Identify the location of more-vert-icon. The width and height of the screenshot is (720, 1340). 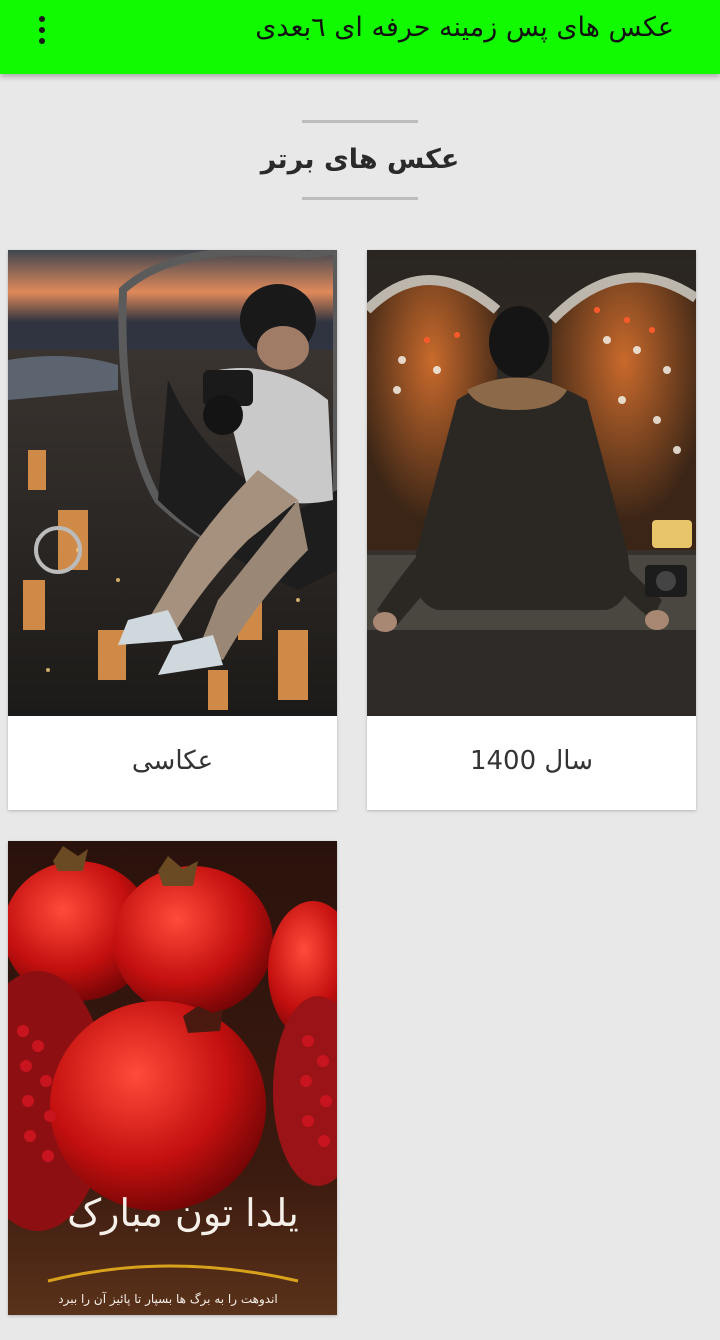
(42, 30).